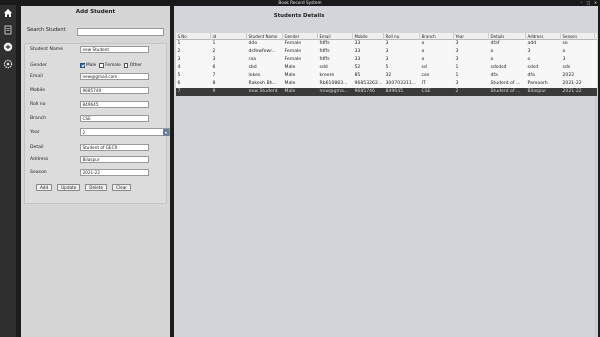 Image resolution: width=600 pixels, height=337 pixels. Describe the element at coordinates (263, 91) in the screenshot. I see `cell-student-name: new Student` at that location.